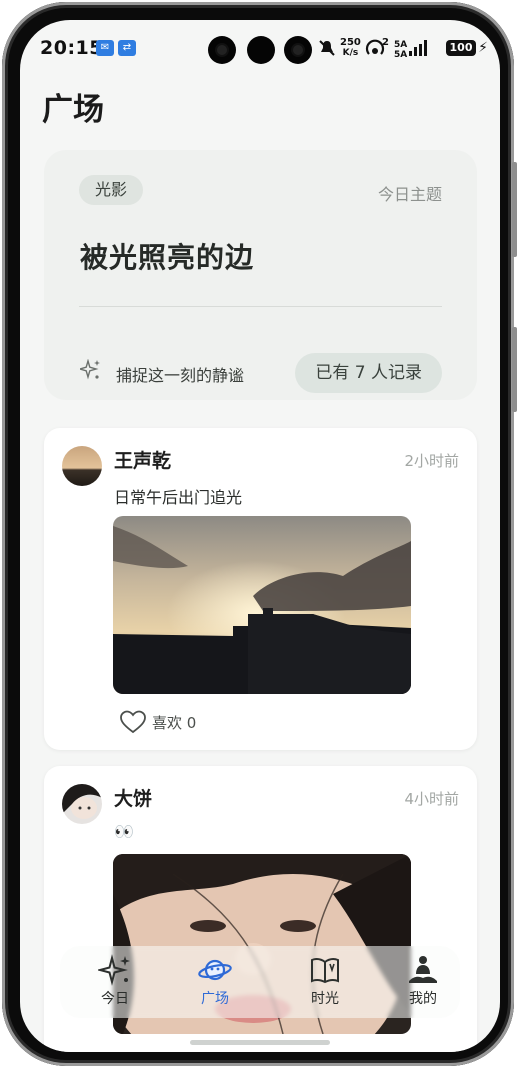  Describe the element at coordinates (483, 48) in the screenshot. I see `charging-icon: ⚡` at that location.